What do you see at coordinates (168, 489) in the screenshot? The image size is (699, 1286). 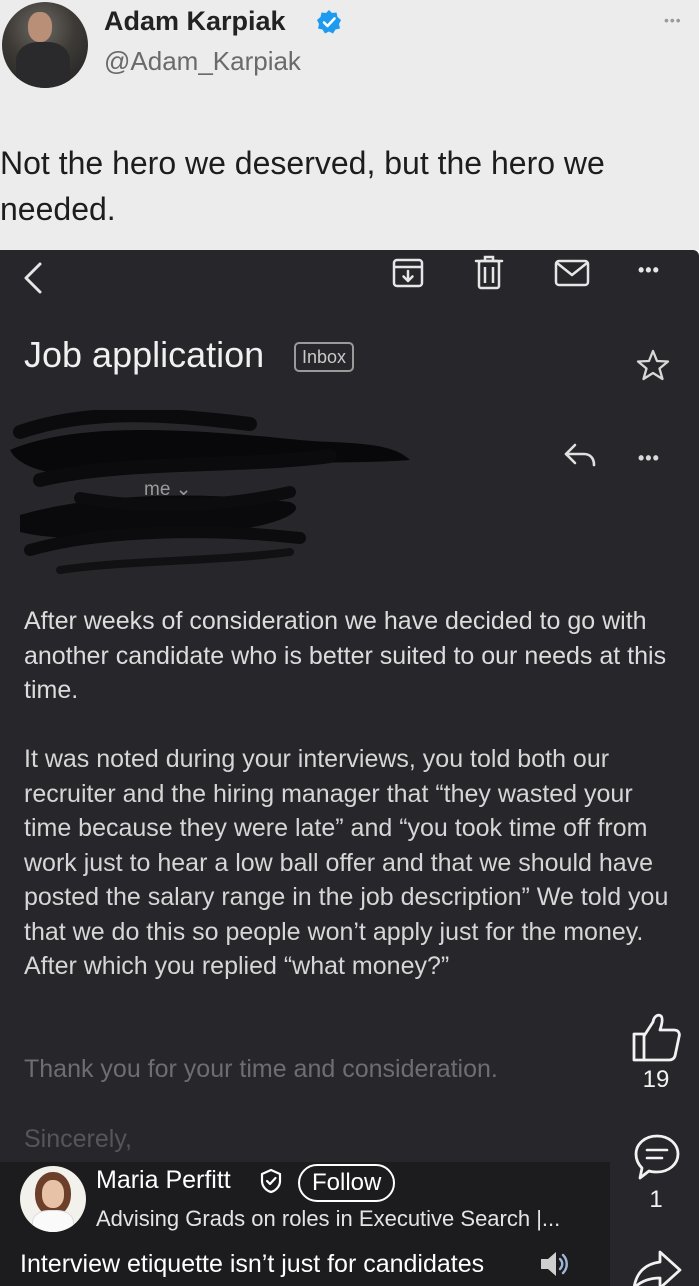 I see `recipient-me: me ⌄` at bounding box center [168, 489].